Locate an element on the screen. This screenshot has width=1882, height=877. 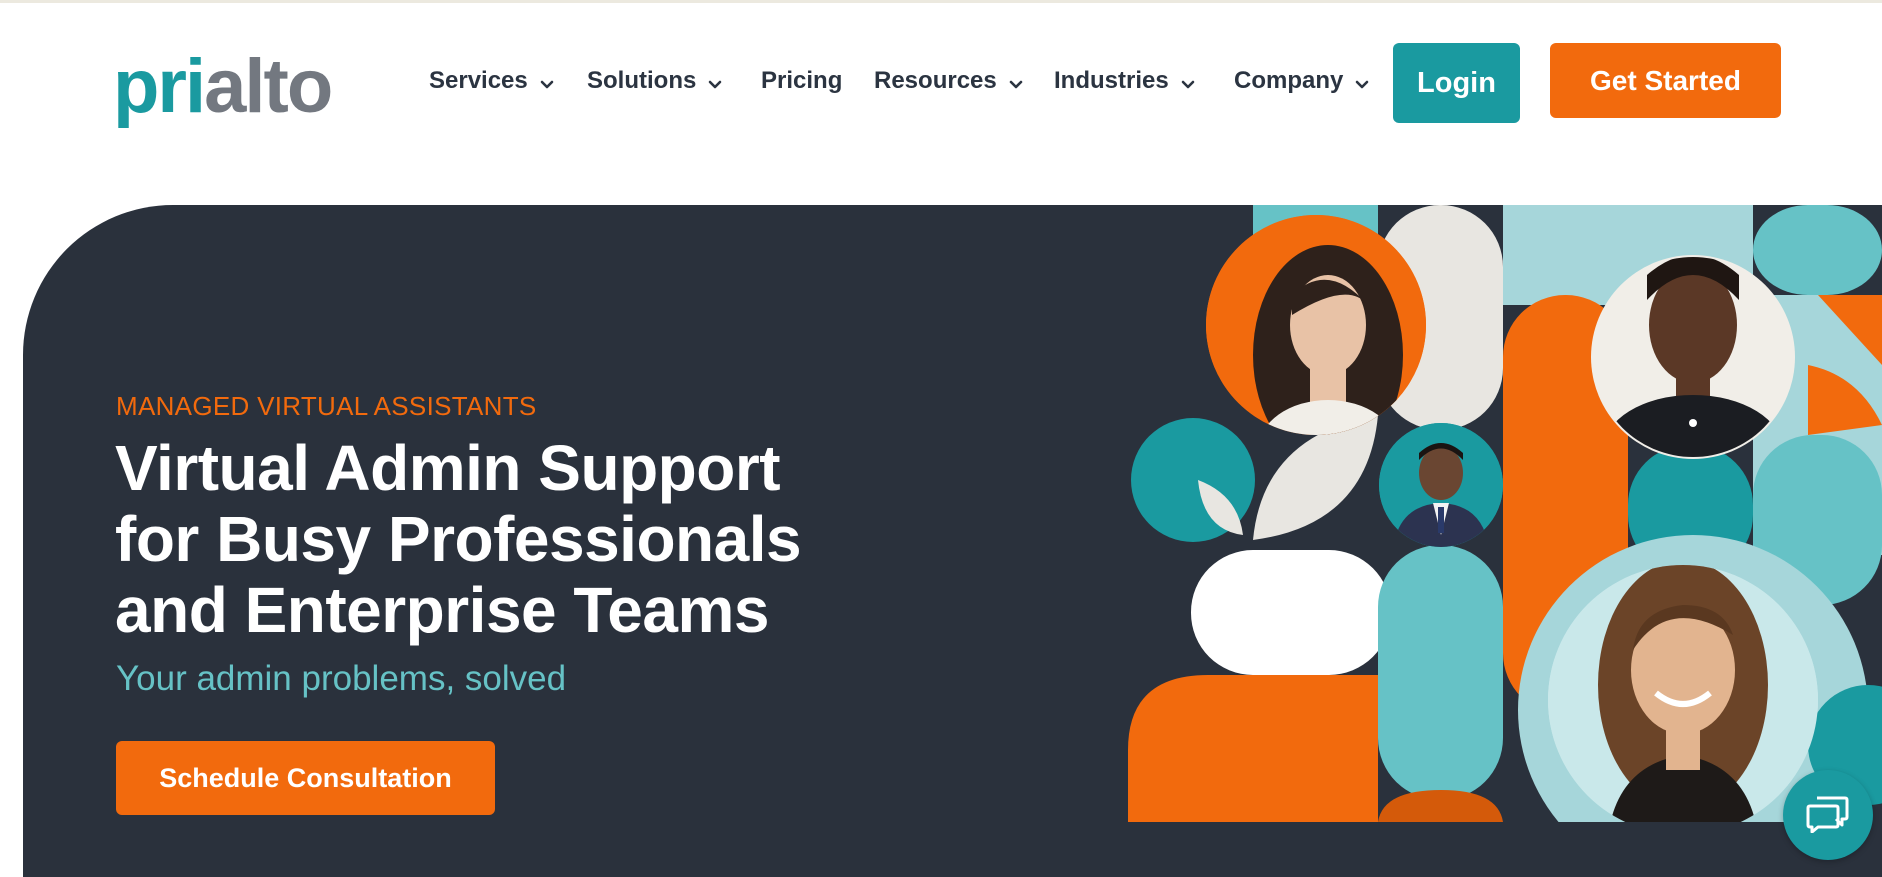
chat-bubbles-icon is located at coordinates (1828, 815).